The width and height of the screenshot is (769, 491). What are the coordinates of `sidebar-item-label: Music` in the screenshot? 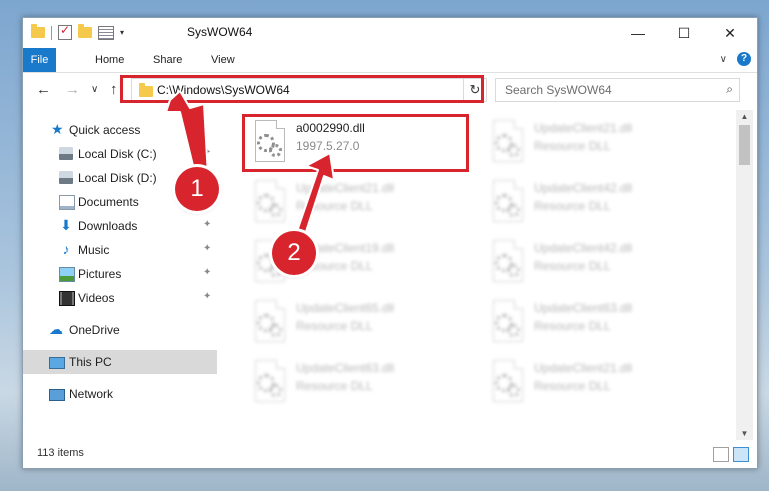 It's located at (94, 250).